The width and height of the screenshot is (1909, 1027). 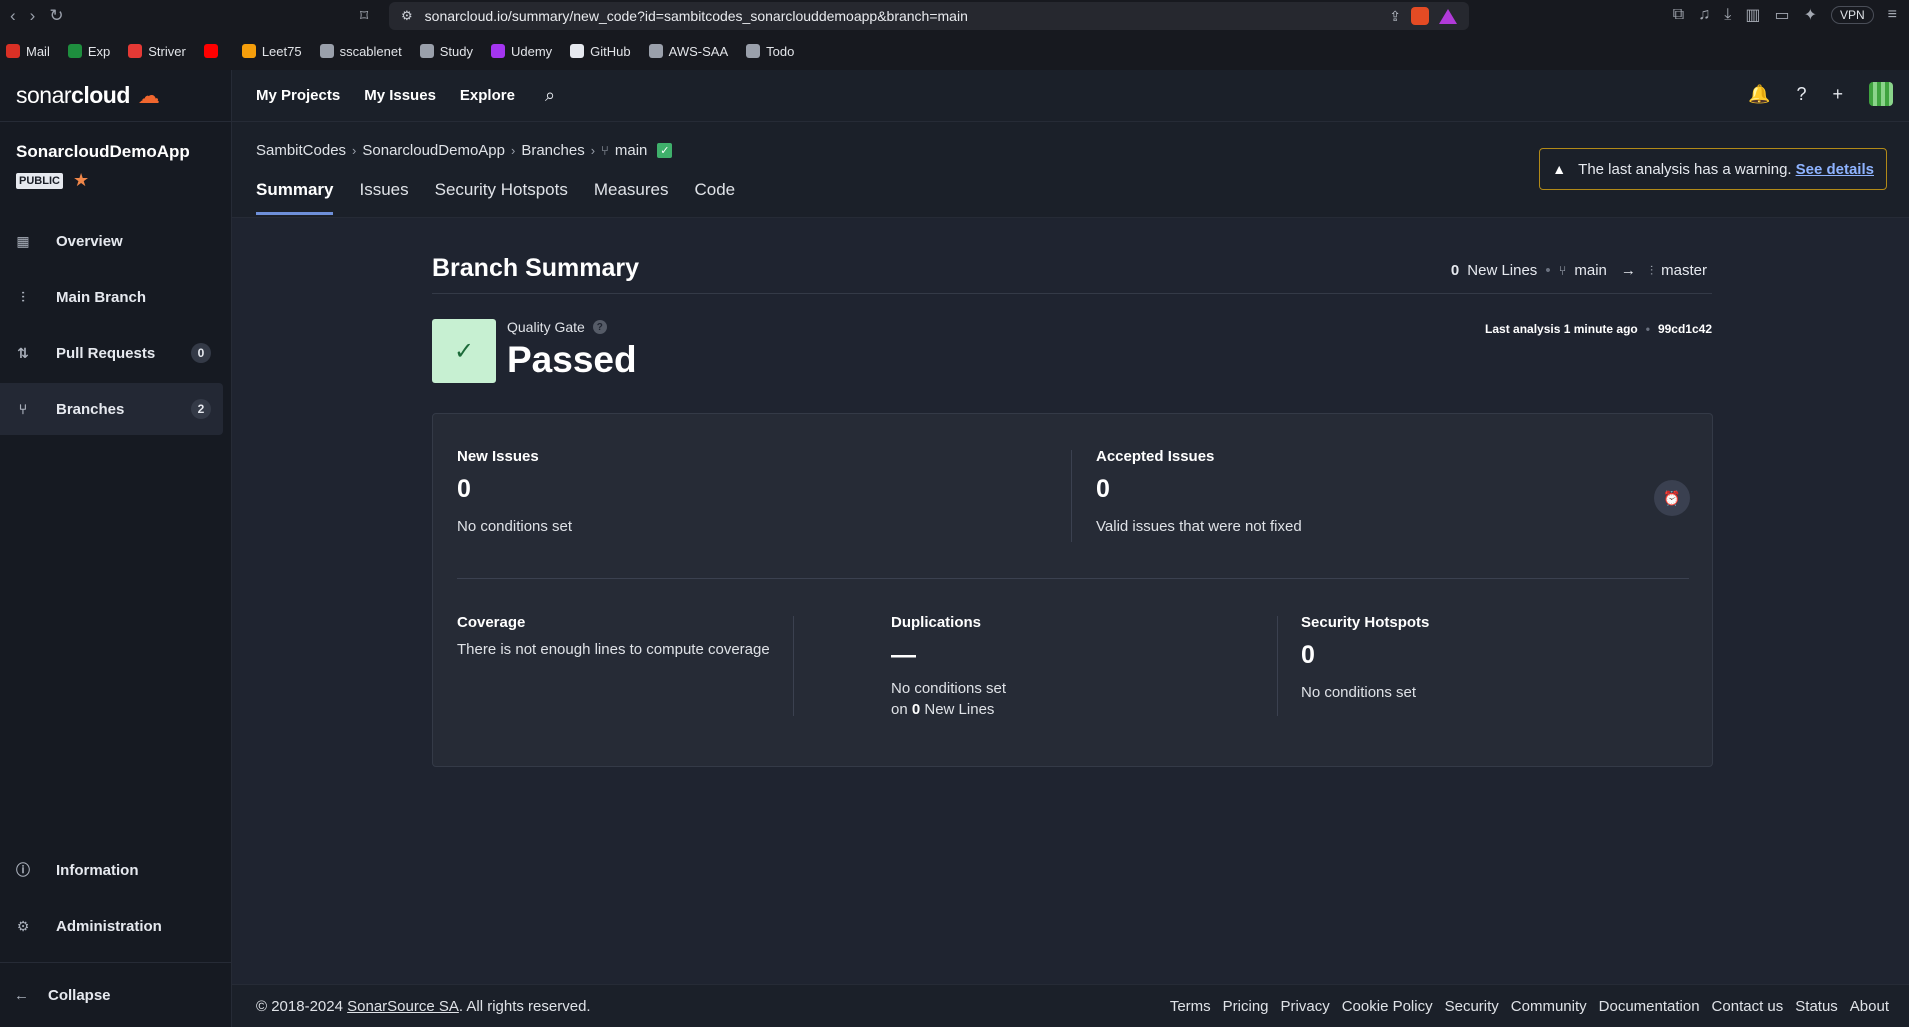 What do you see at coordinates (1752, 15) in the screenshot?
I see `sidebar-toggle-icon: ▥` at bounding box center [1752, 15].